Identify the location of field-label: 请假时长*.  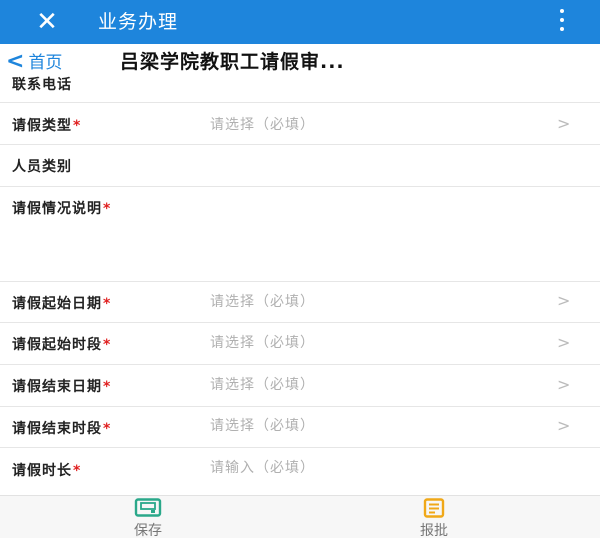
(47, 471).